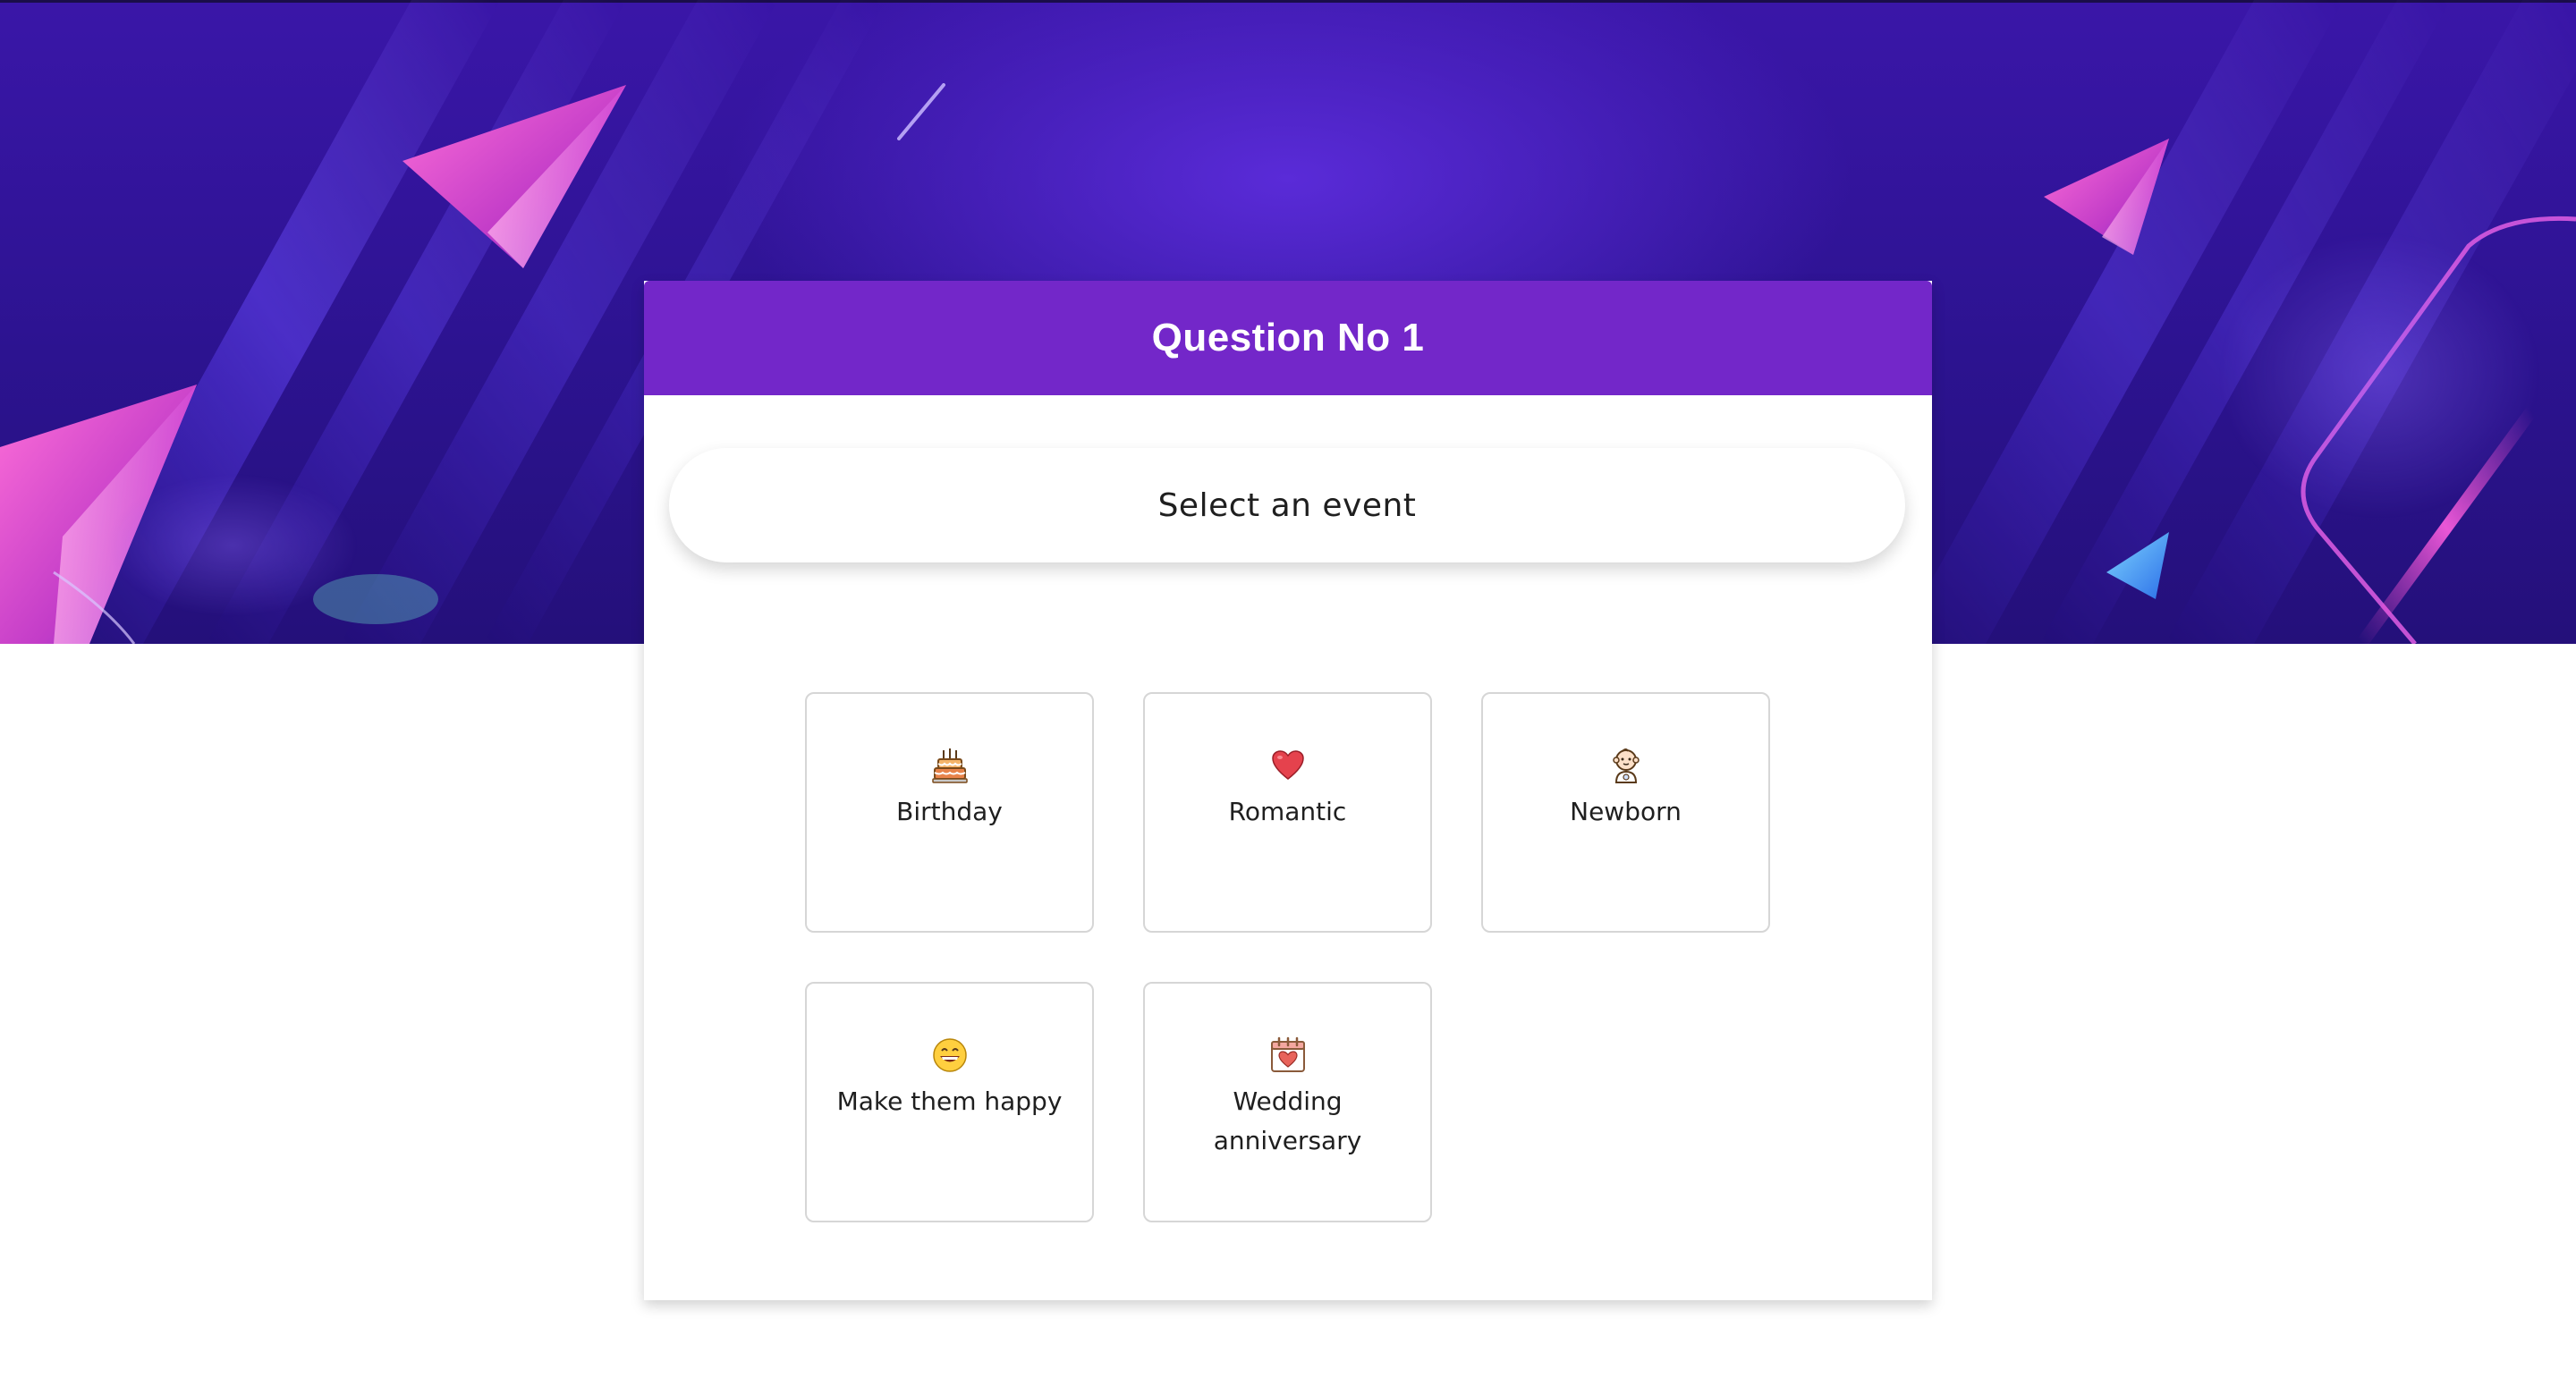 This screenshot has height=1395, width=2576. I want to click on option-label: Birthday, so click(949, 811).